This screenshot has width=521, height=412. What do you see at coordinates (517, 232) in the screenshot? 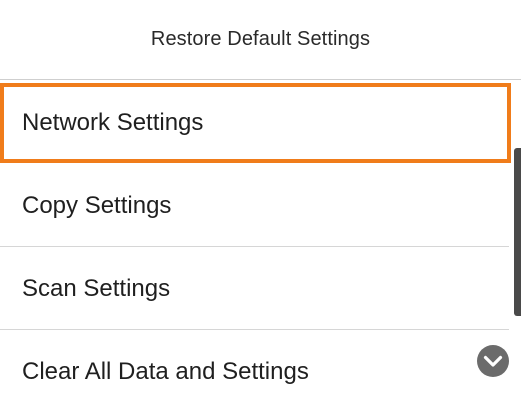
I see `scrollbar` at bounding box center [517, 232].